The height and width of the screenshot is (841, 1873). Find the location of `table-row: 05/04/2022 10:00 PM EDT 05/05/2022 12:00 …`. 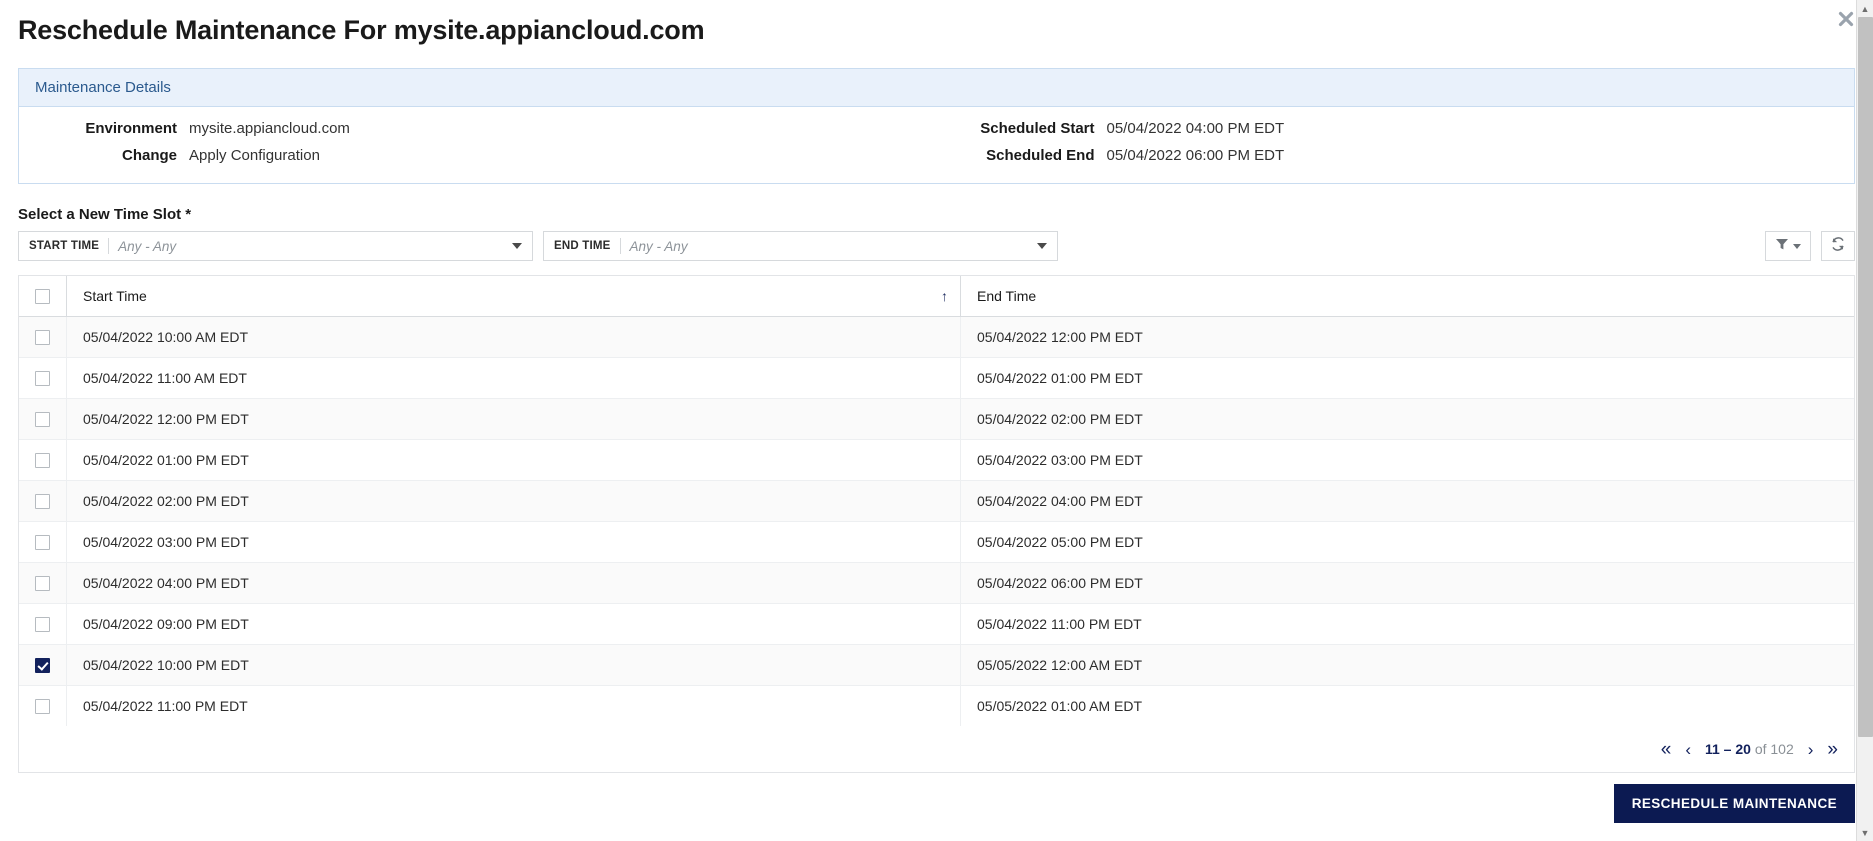

table-row: 05/04/2022 10:00 PM EDT 05/05/2022 12:00 … is located at coordinates (936, 666).